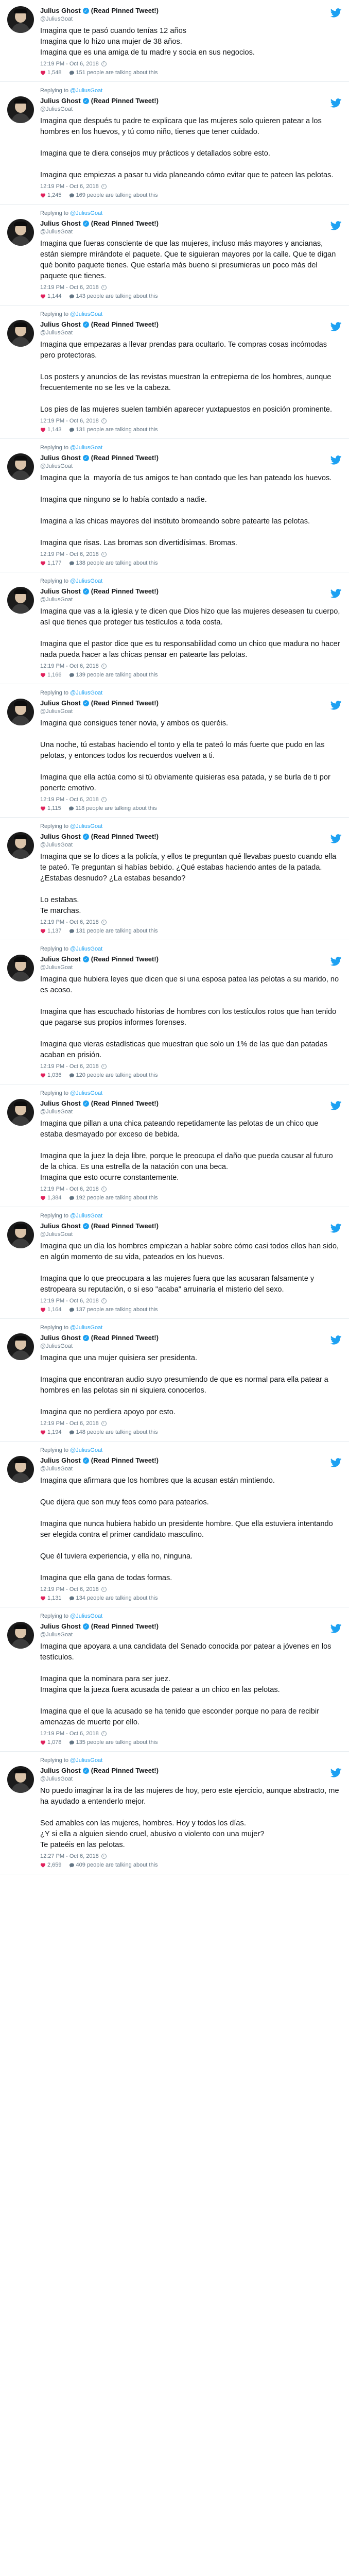 The height and width of the screenshot is (2576, 349). Describe the element at coordinates (51, 1742) in the screenshot. I see `like-button: 1,078` at that location.